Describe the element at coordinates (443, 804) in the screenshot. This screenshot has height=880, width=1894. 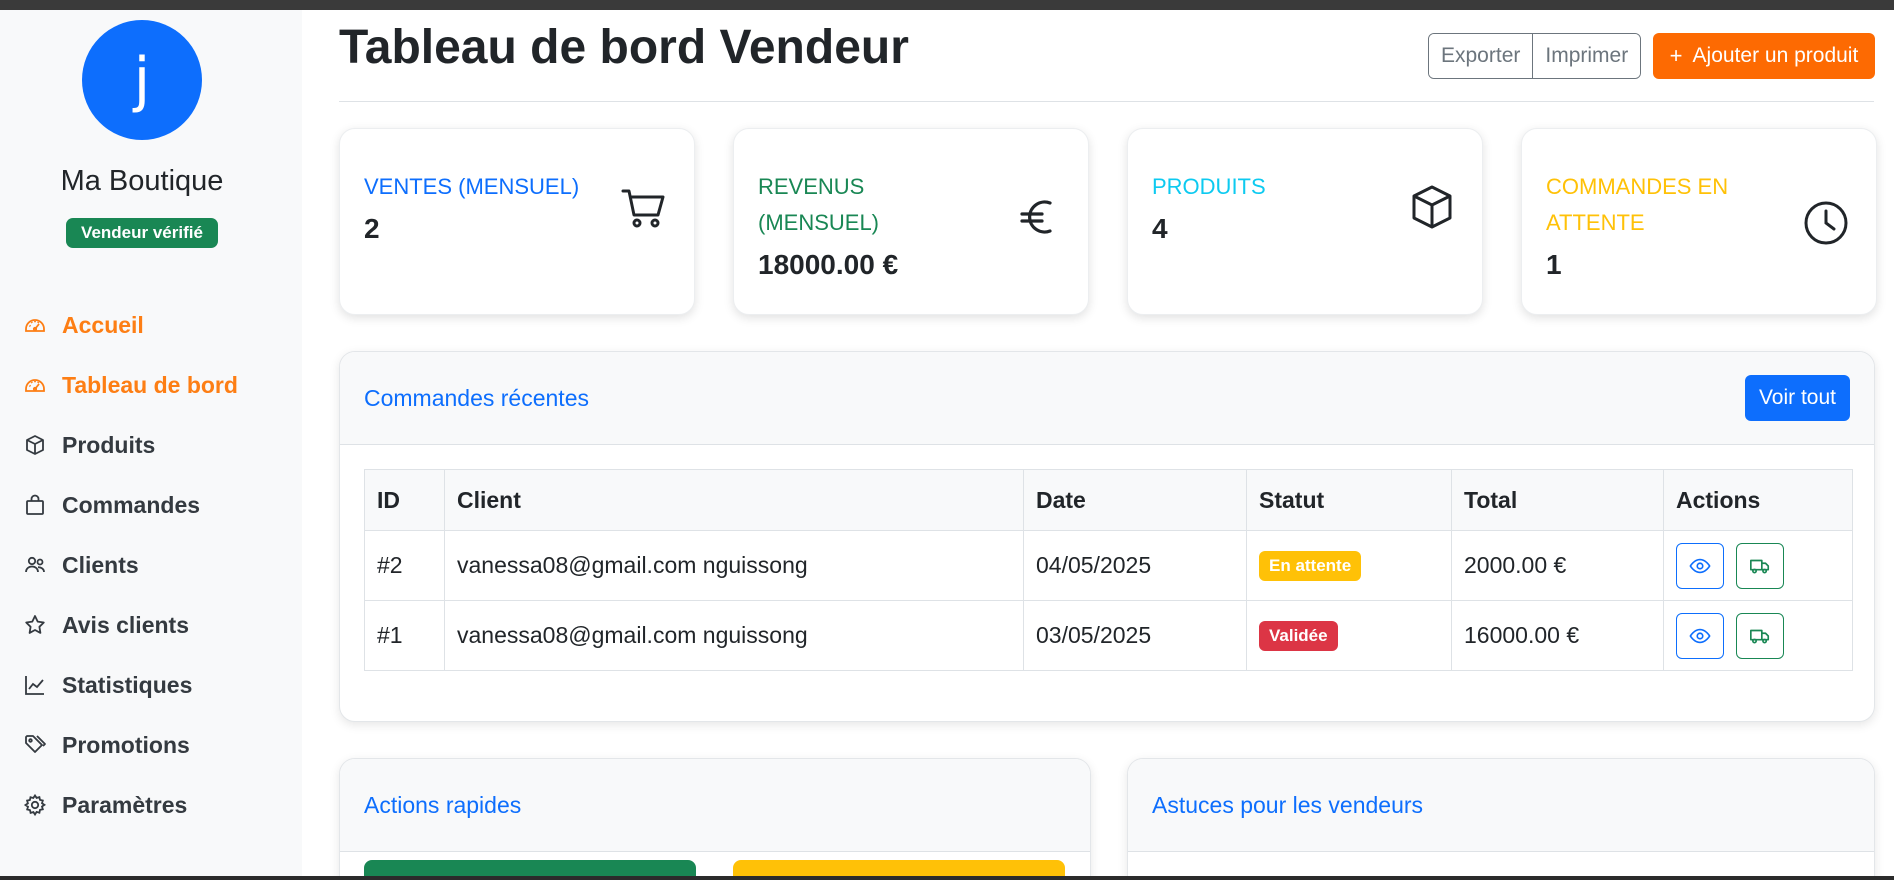
I see `quick-actions-title: Actions rapides` at that location.